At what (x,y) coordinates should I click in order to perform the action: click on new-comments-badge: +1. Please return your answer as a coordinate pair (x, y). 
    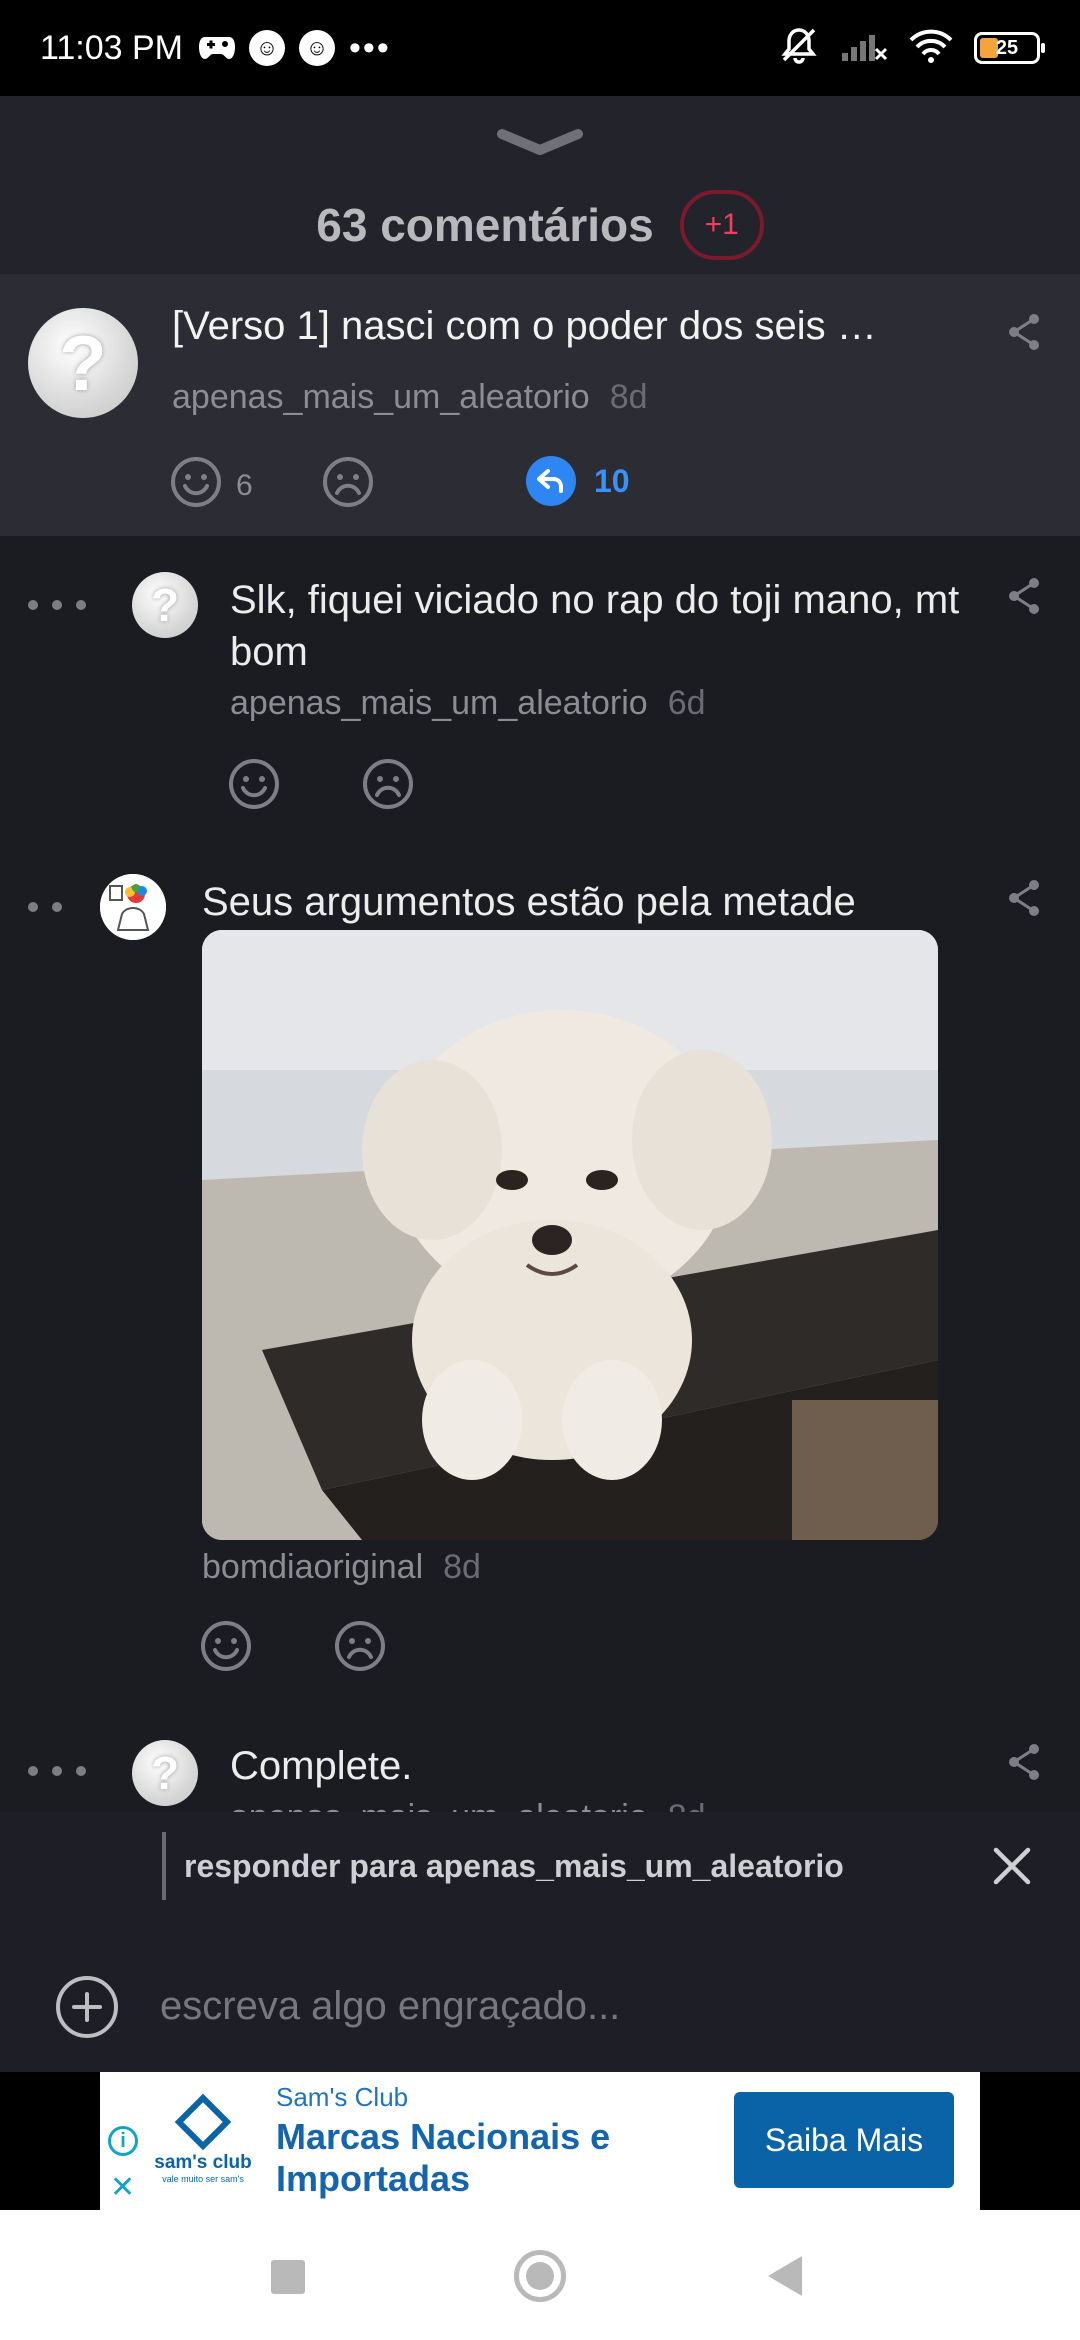
    Looking at the image, I should click on (721, 225).